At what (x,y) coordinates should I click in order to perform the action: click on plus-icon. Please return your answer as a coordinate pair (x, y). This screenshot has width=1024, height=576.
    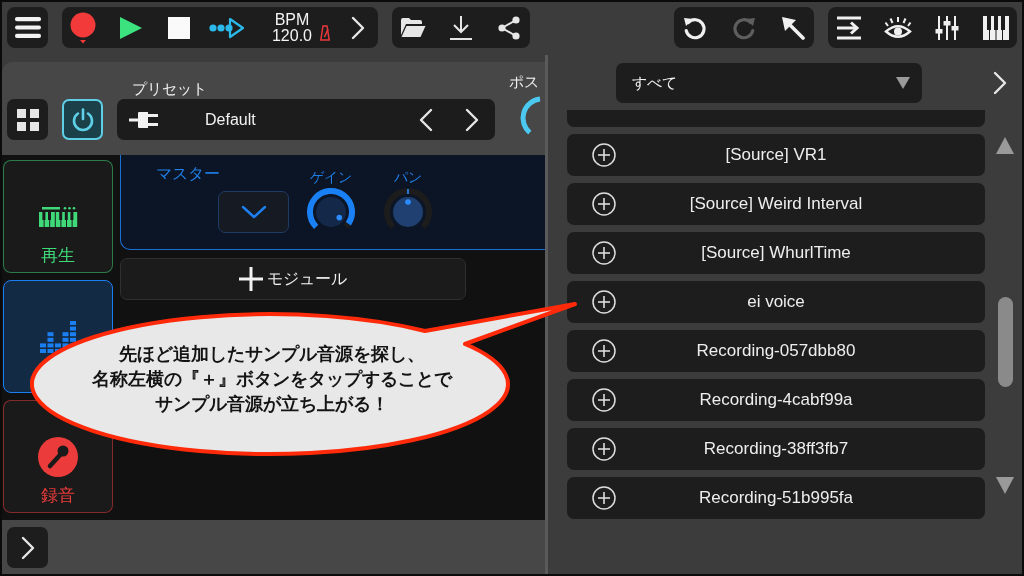
    Looking at the image, I should click on (251, 279).